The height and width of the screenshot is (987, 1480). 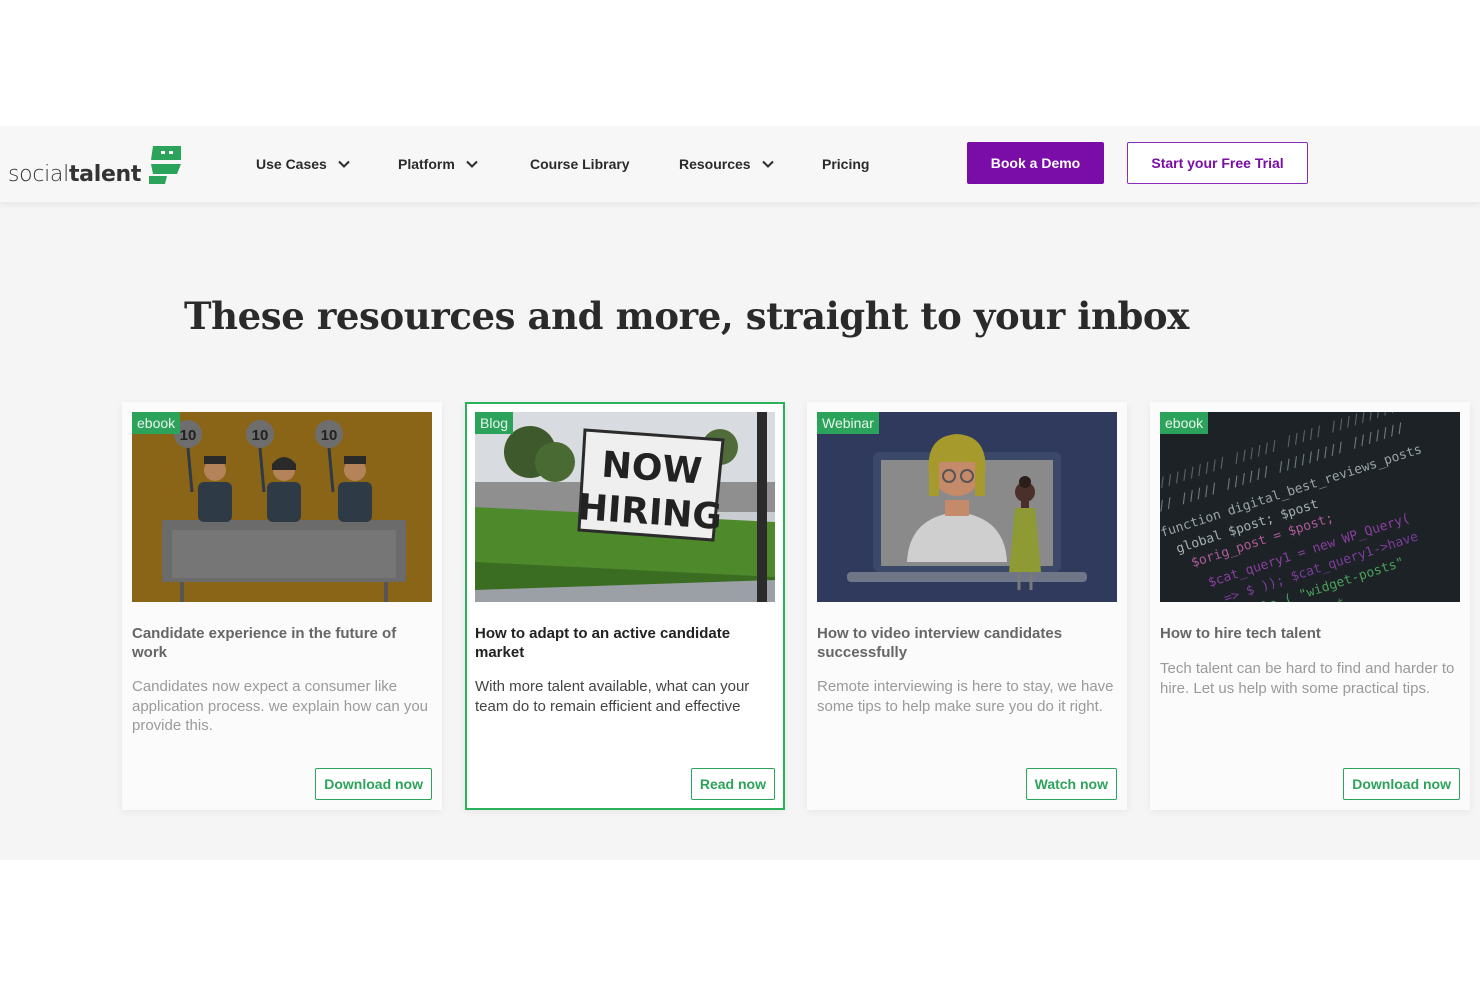 I want to click on video-interview-illustration-image, so click(x=967, y=507).